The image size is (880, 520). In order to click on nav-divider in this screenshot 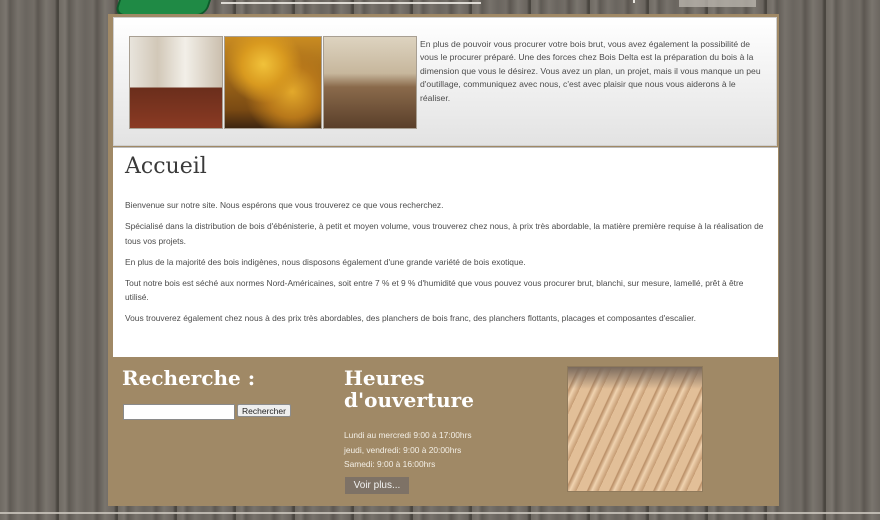, I will do `click(634, 1)`.